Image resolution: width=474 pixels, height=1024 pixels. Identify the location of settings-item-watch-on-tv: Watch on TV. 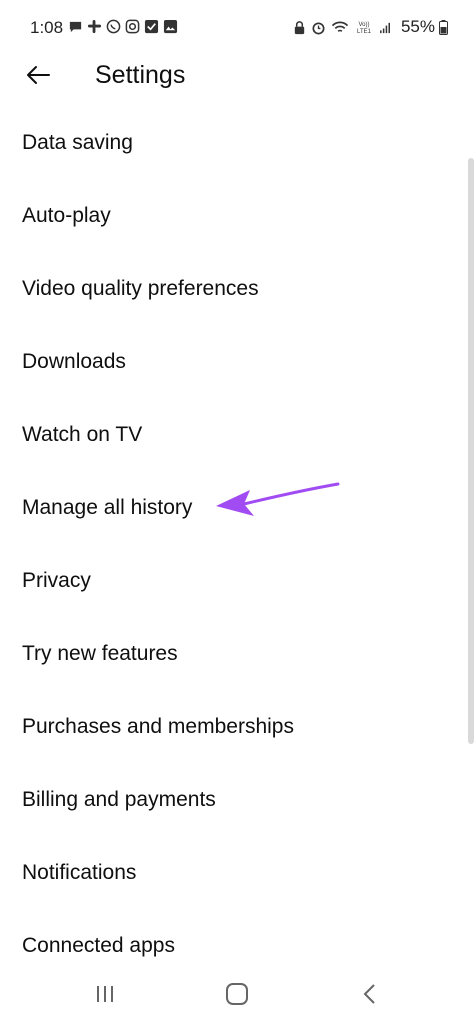
(237, 434).